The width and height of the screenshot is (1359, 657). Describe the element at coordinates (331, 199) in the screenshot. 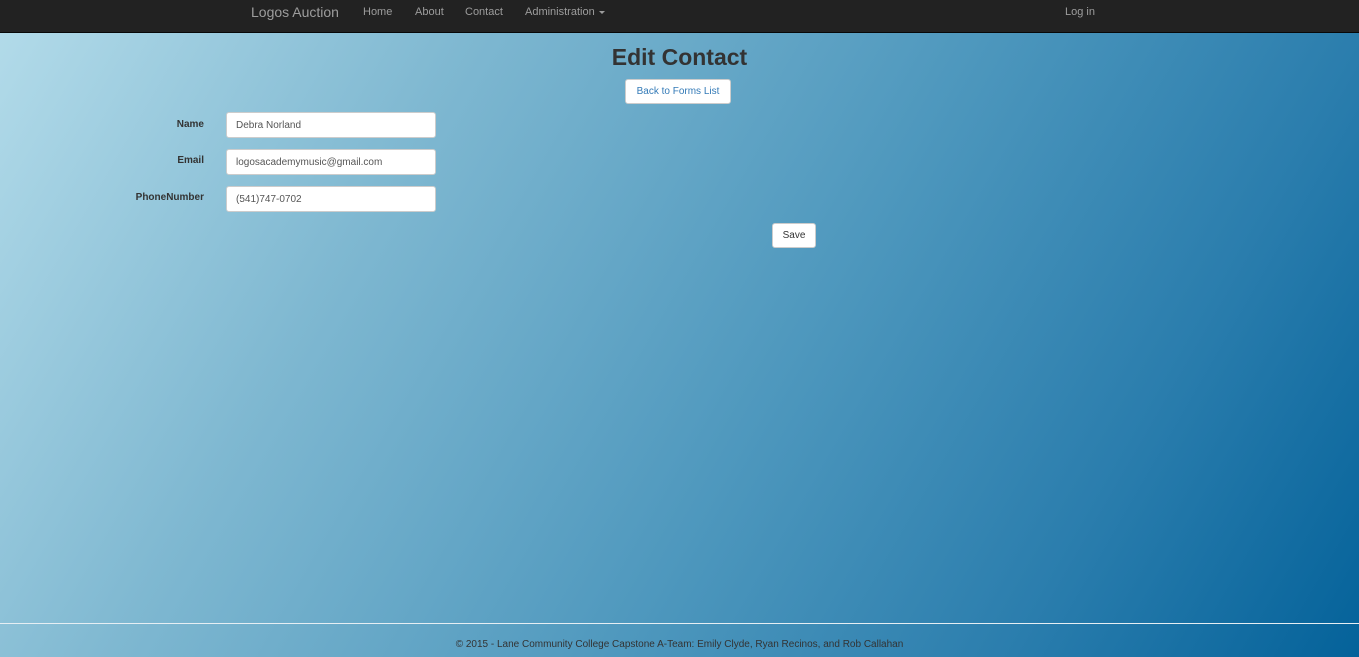

I see `phone-number-input` at that location.